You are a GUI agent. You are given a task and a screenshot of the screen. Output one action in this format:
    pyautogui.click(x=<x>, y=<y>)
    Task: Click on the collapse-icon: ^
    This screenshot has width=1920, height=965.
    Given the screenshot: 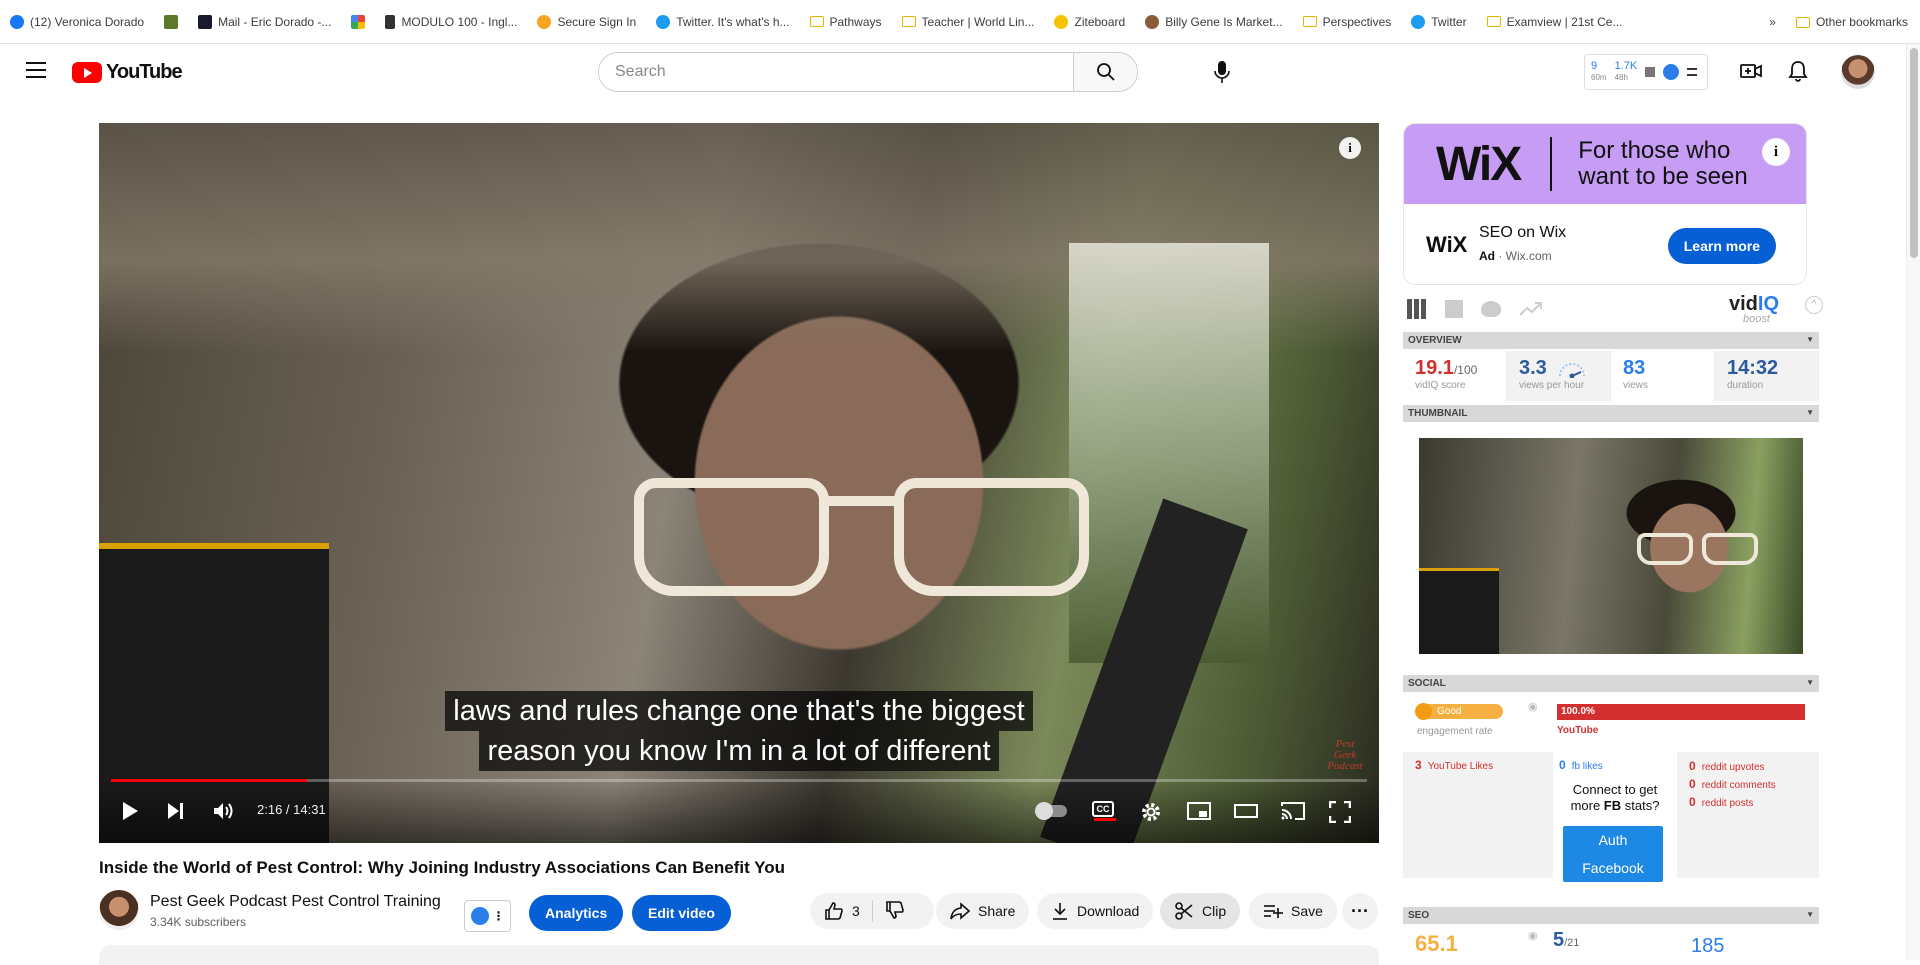 What is the action you would take?
    pyautogui.click(x=1814, y=305)
    